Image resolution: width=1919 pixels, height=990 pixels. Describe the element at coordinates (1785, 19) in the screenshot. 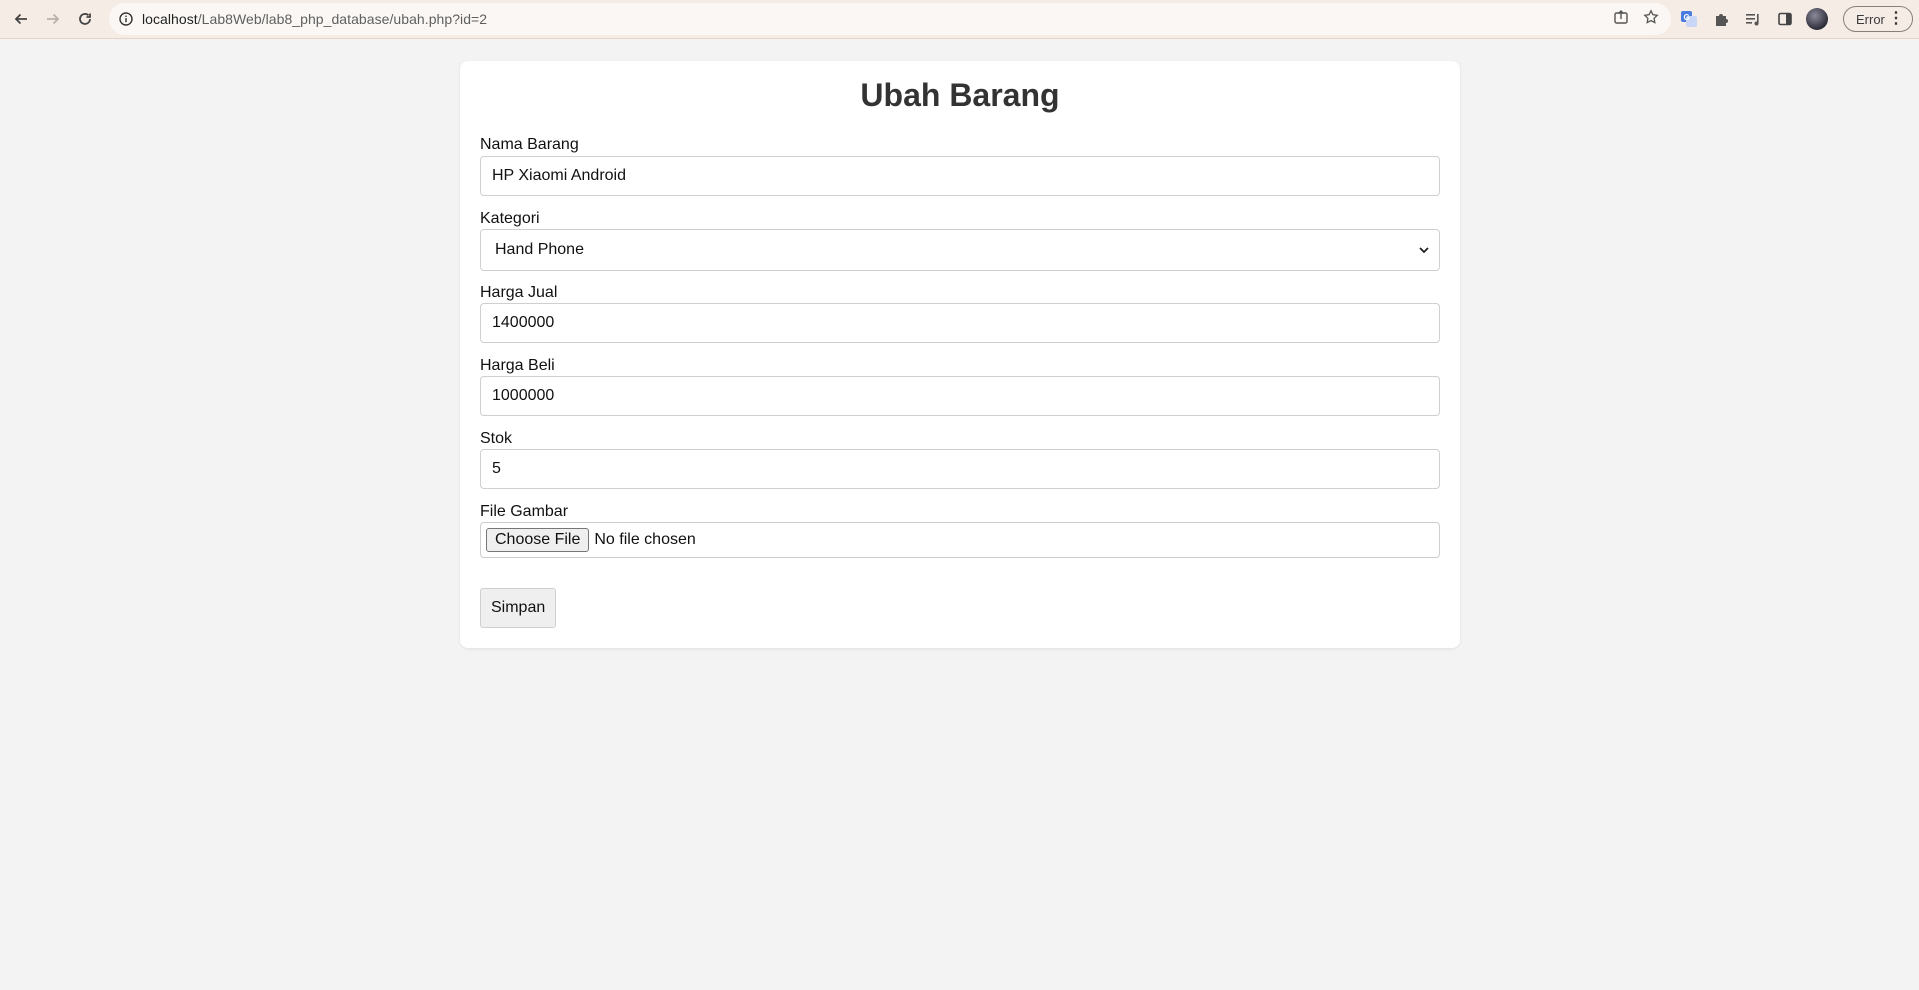

I see `side-panel-icon` at that location.